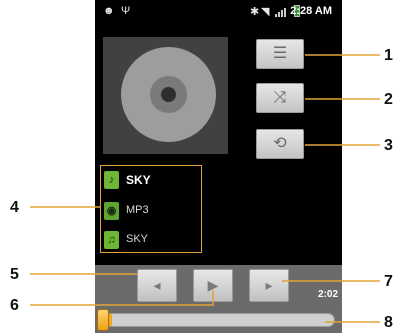  I want to click on next-button: ▸, so click(269, 285).